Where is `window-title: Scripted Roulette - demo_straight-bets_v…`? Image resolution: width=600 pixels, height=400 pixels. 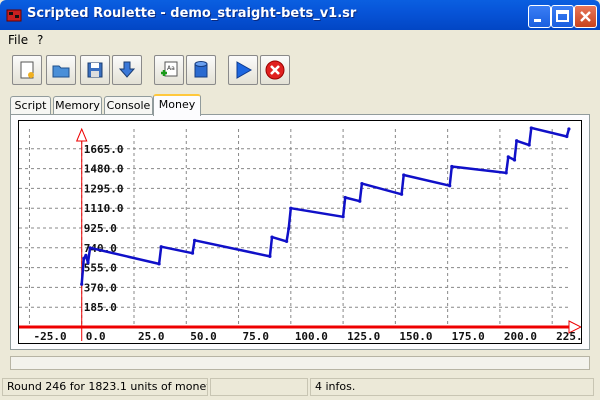
window-title: Scripted Roulette - demo_straight-bets_v… is located at coordinates (192, 13).